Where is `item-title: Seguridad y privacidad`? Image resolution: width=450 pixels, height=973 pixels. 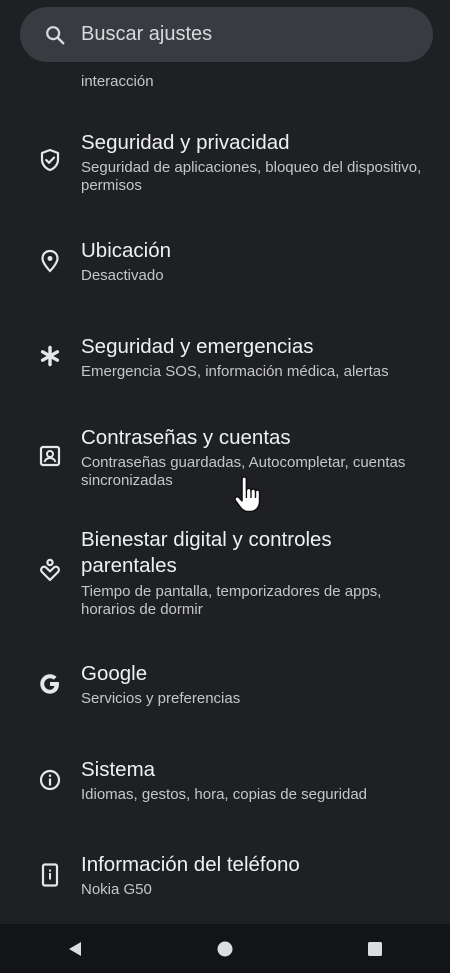 item-title: Seguridad y privacidad is located at coordinates (185, 142).